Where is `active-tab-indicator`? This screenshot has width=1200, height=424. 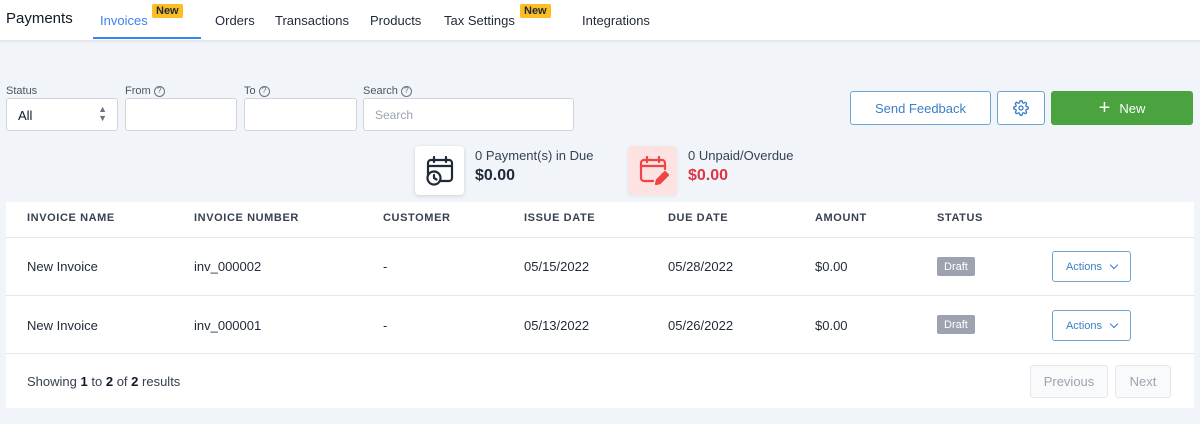 active-tab-indicator is located at coordinates (147, 38).